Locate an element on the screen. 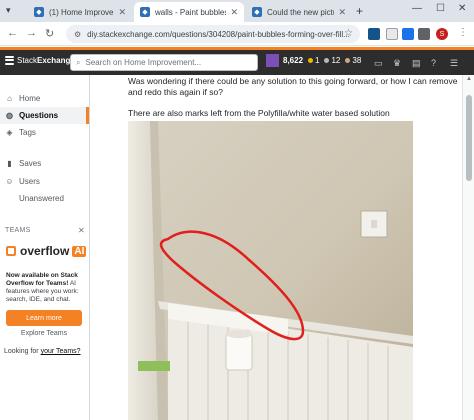  silver-badge-count: 12 is located at coordinates (336, 60).